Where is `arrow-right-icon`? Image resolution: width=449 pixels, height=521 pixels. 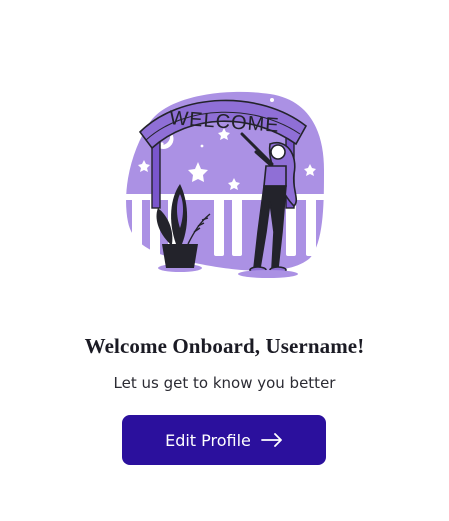 arrow-right-icon is located at coordinates (272, 440).